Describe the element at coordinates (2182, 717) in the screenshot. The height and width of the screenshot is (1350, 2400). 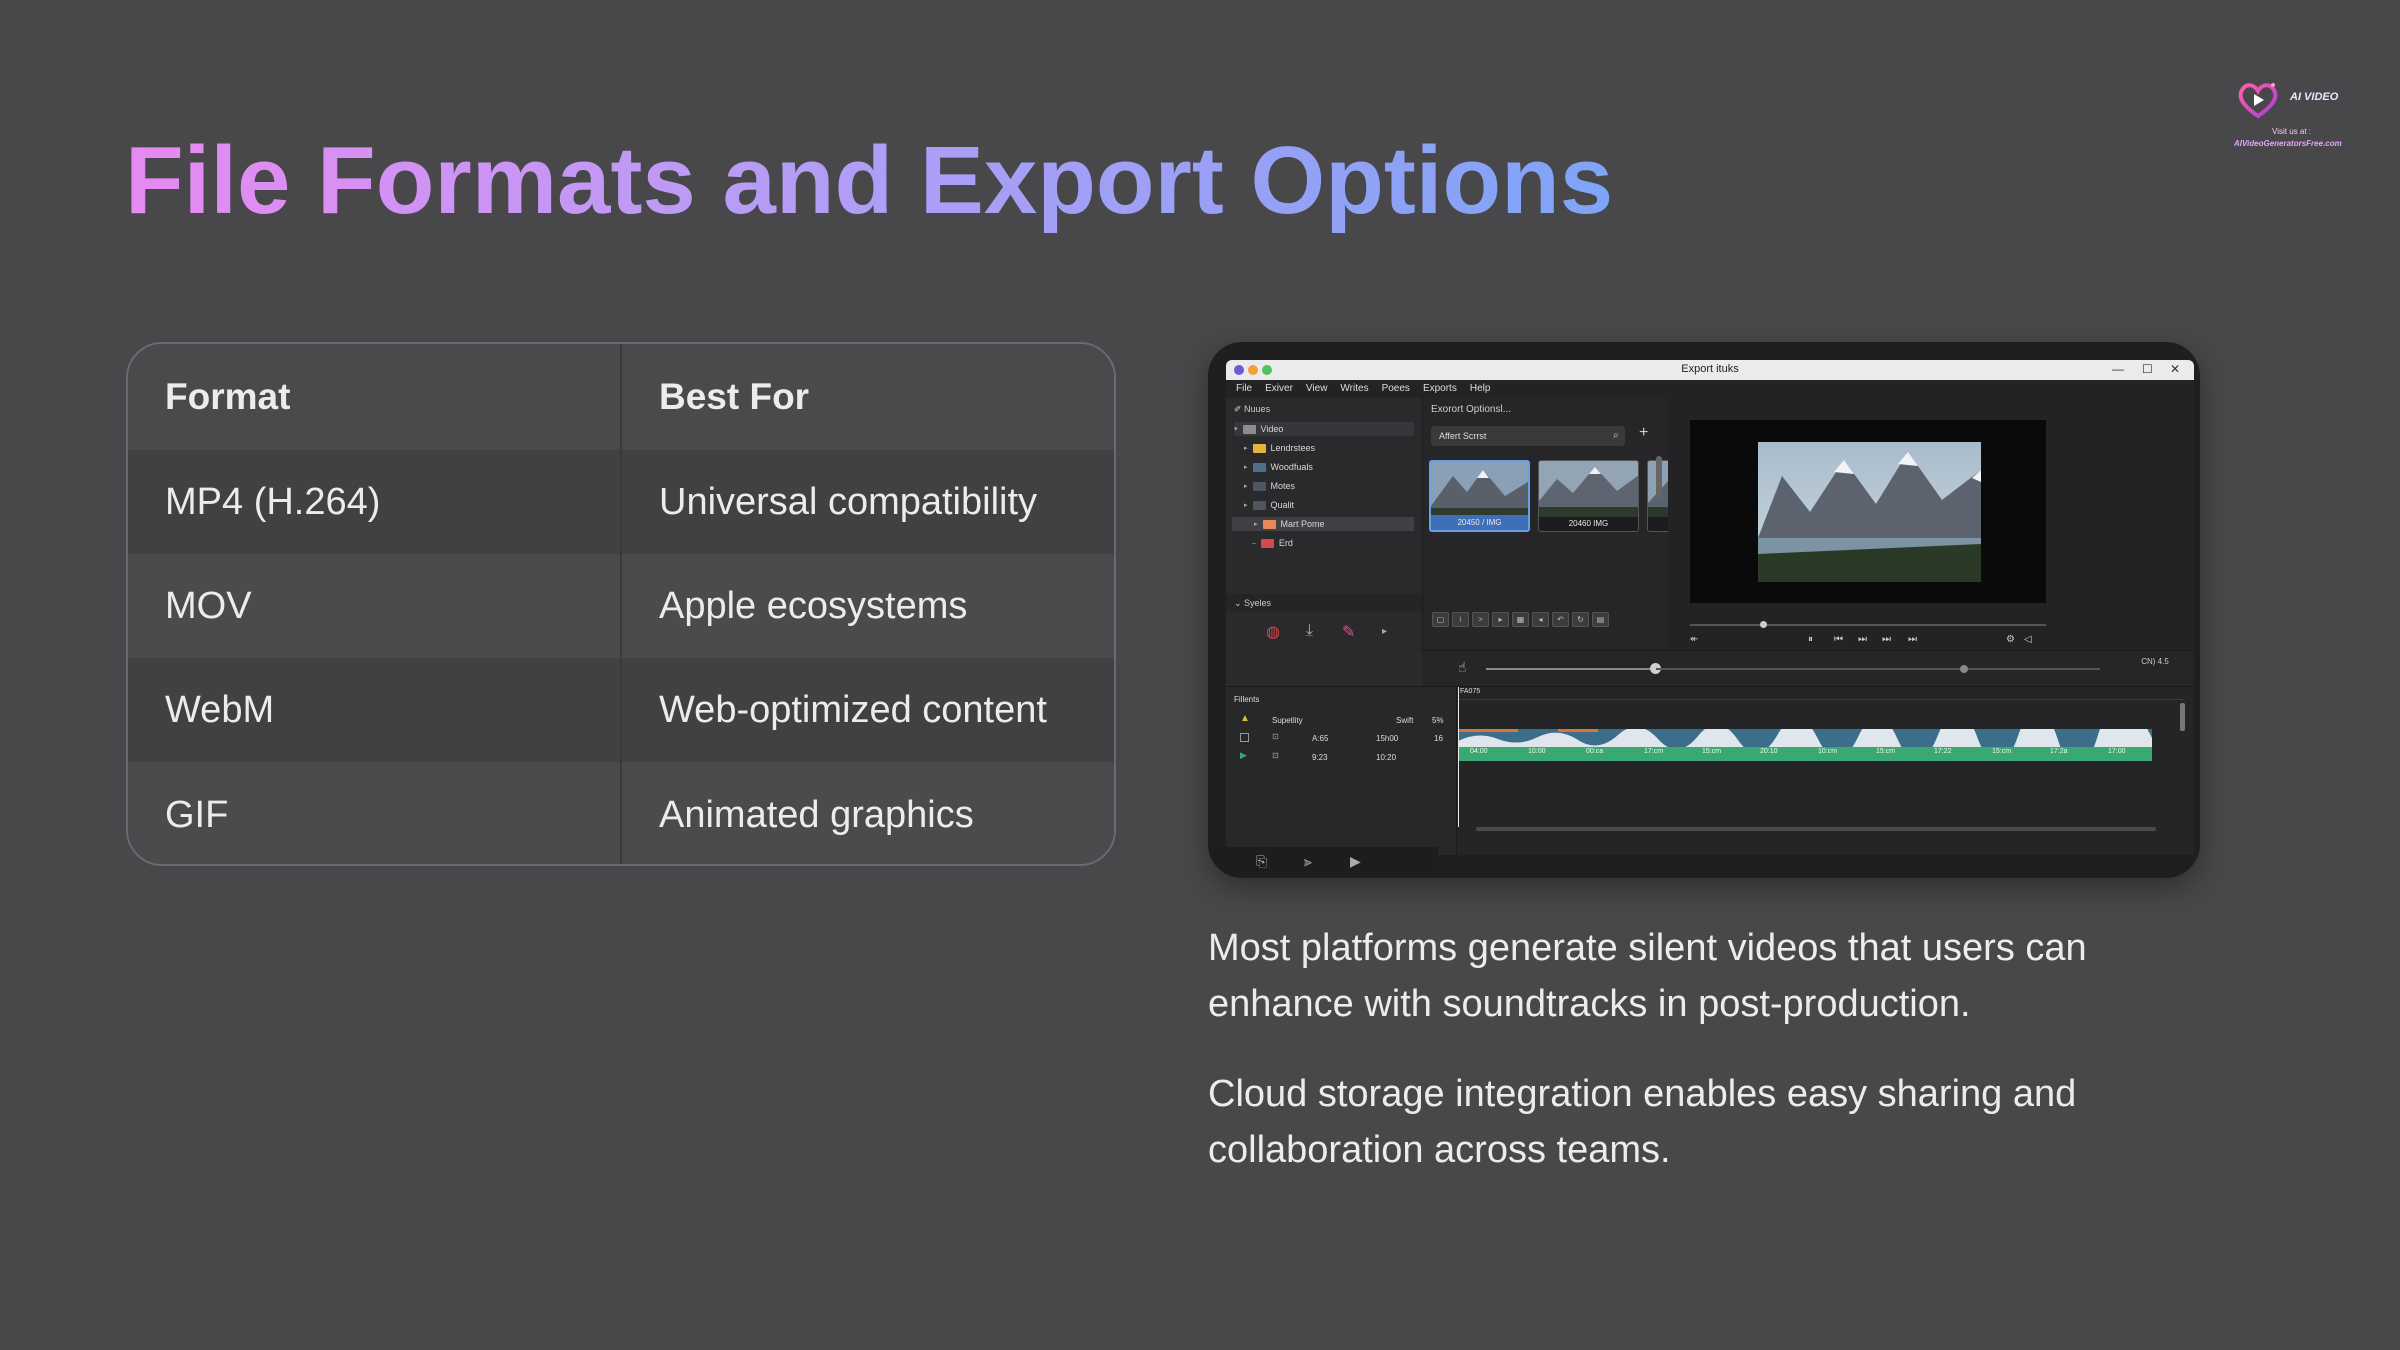
I see `timeline-vertical-scrollbar` at that location.